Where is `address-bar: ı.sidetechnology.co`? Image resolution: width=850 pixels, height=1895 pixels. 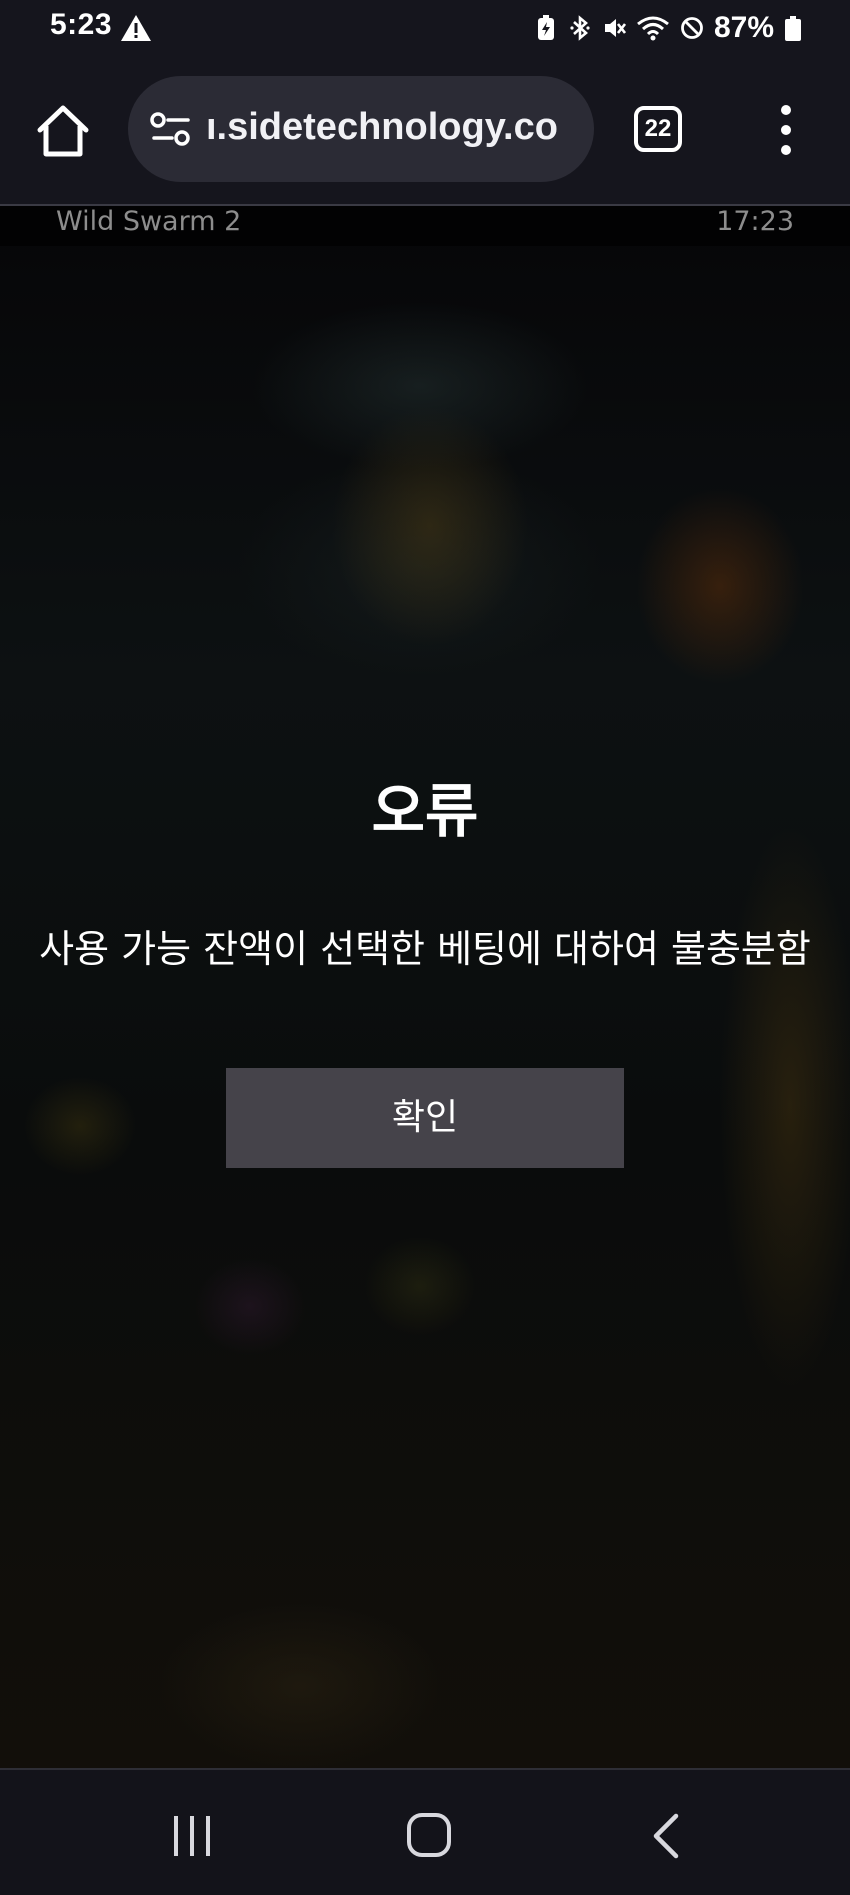 address-bar: ı.sidetechnology.co is located at coordinates (361, 129).